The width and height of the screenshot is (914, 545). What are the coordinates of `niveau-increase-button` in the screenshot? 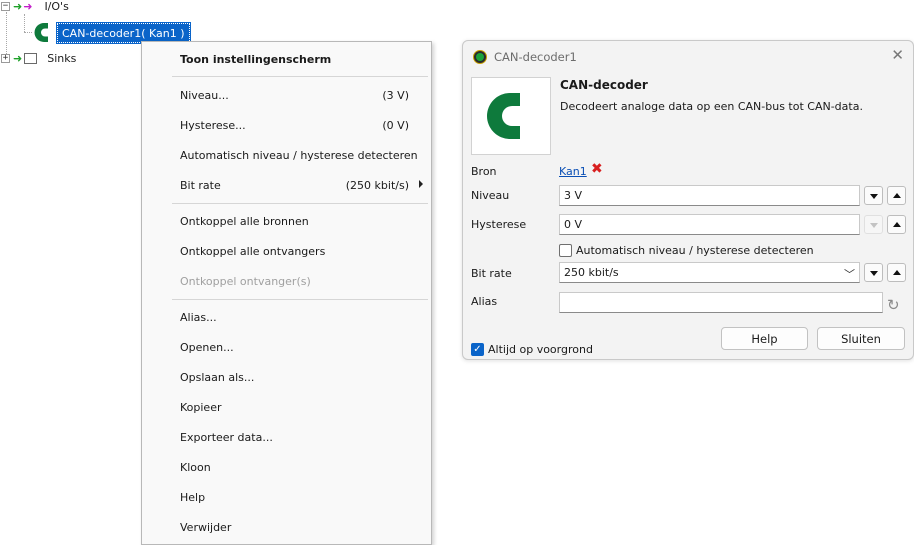 It's located at (896, 195).